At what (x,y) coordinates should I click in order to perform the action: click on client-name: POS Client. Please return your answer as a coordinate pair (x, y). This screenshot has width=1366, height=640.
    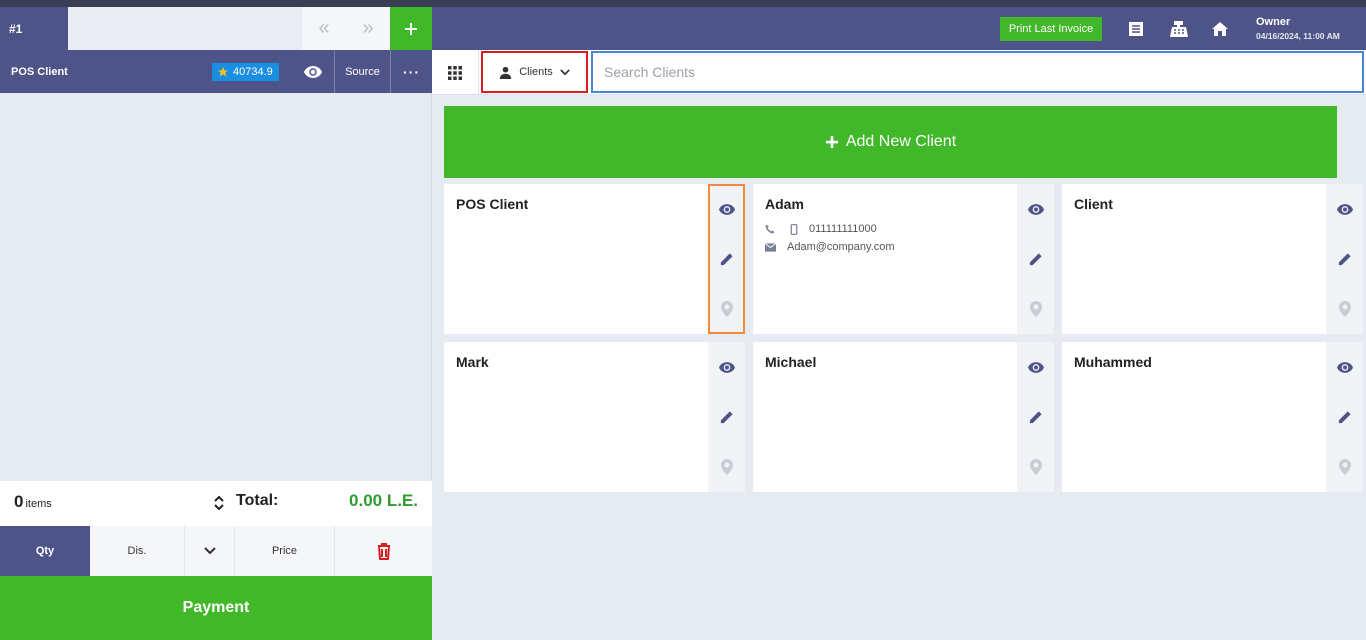
    Looking at the image, I should click on (492, 204).